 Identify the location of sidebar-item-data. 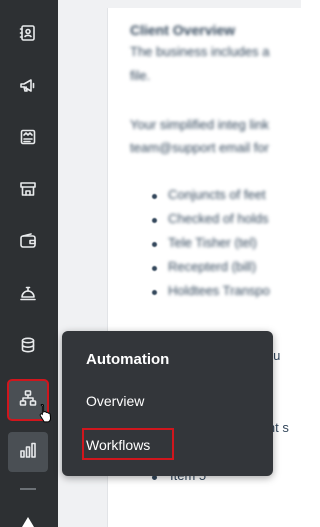
(28, 347).